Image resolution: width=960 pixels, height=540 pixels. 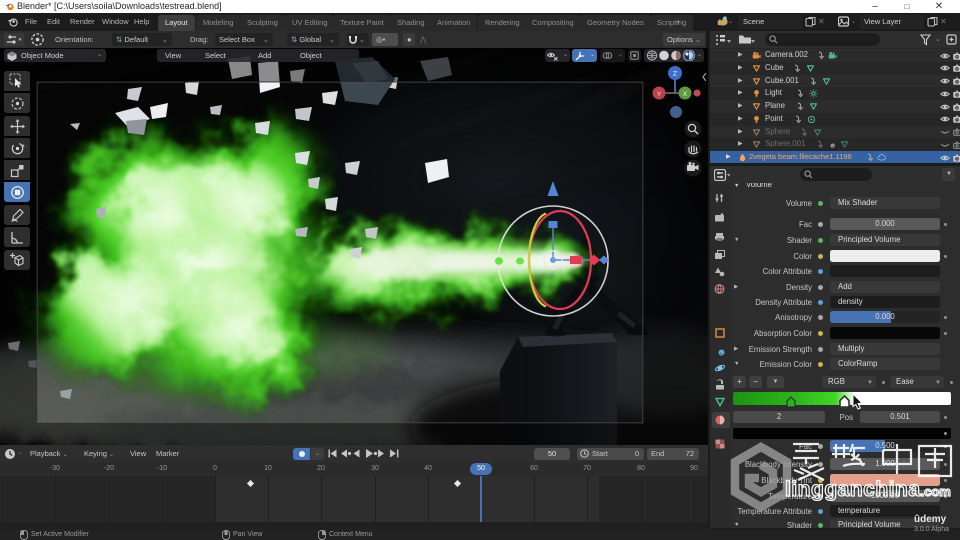 What do you see at coordinates (675, 74) in the screenshot?
I see `svg-text: Z` at bounding box center [675, 74].